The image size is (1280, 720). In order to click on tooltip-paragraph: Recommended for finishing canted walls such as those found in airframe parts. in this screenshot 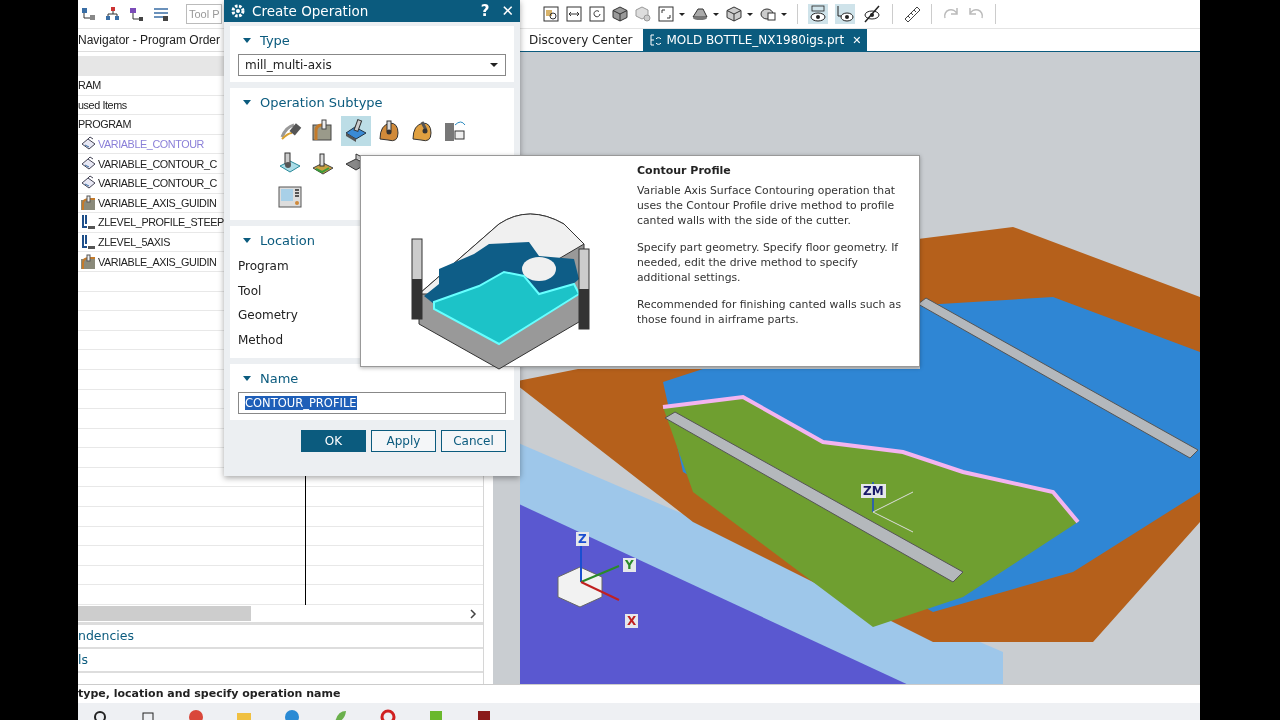, I will do `click(769, 312)`.